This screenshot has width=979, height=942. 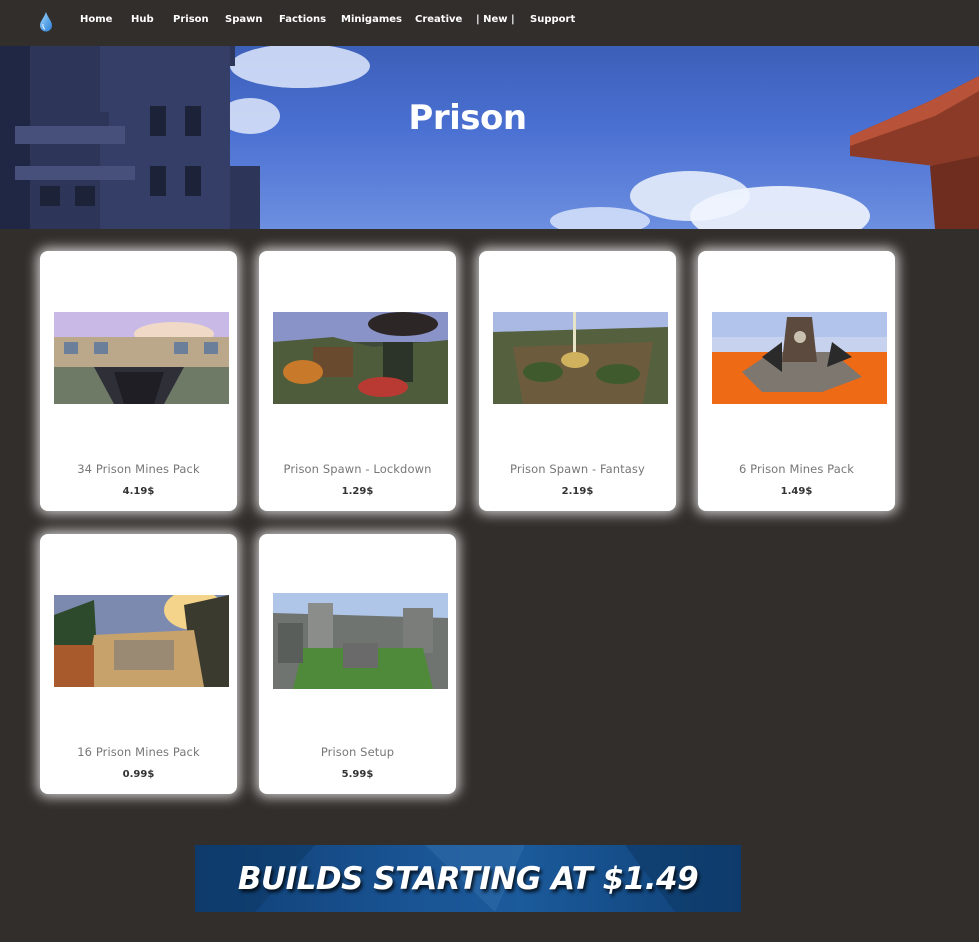 What do you see at coordinates (577, 469) in the screenshot?
I see `product-title: Prison Spawn - Fantasy` at bounding box center [577, 469].